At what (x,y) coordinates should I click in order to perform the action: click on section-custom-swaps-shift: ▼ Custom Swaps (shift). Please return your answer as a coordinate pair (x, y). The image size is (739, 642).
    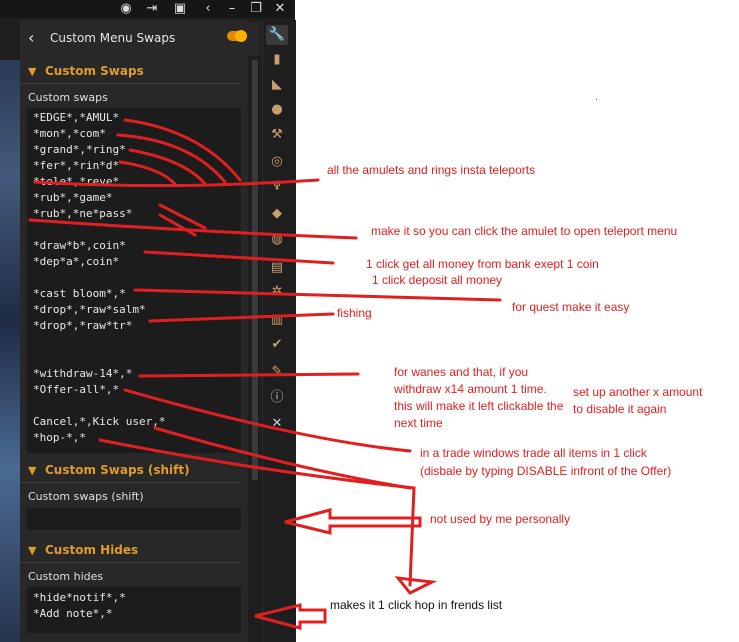
    Looking at the image, I should click on (130, 471).